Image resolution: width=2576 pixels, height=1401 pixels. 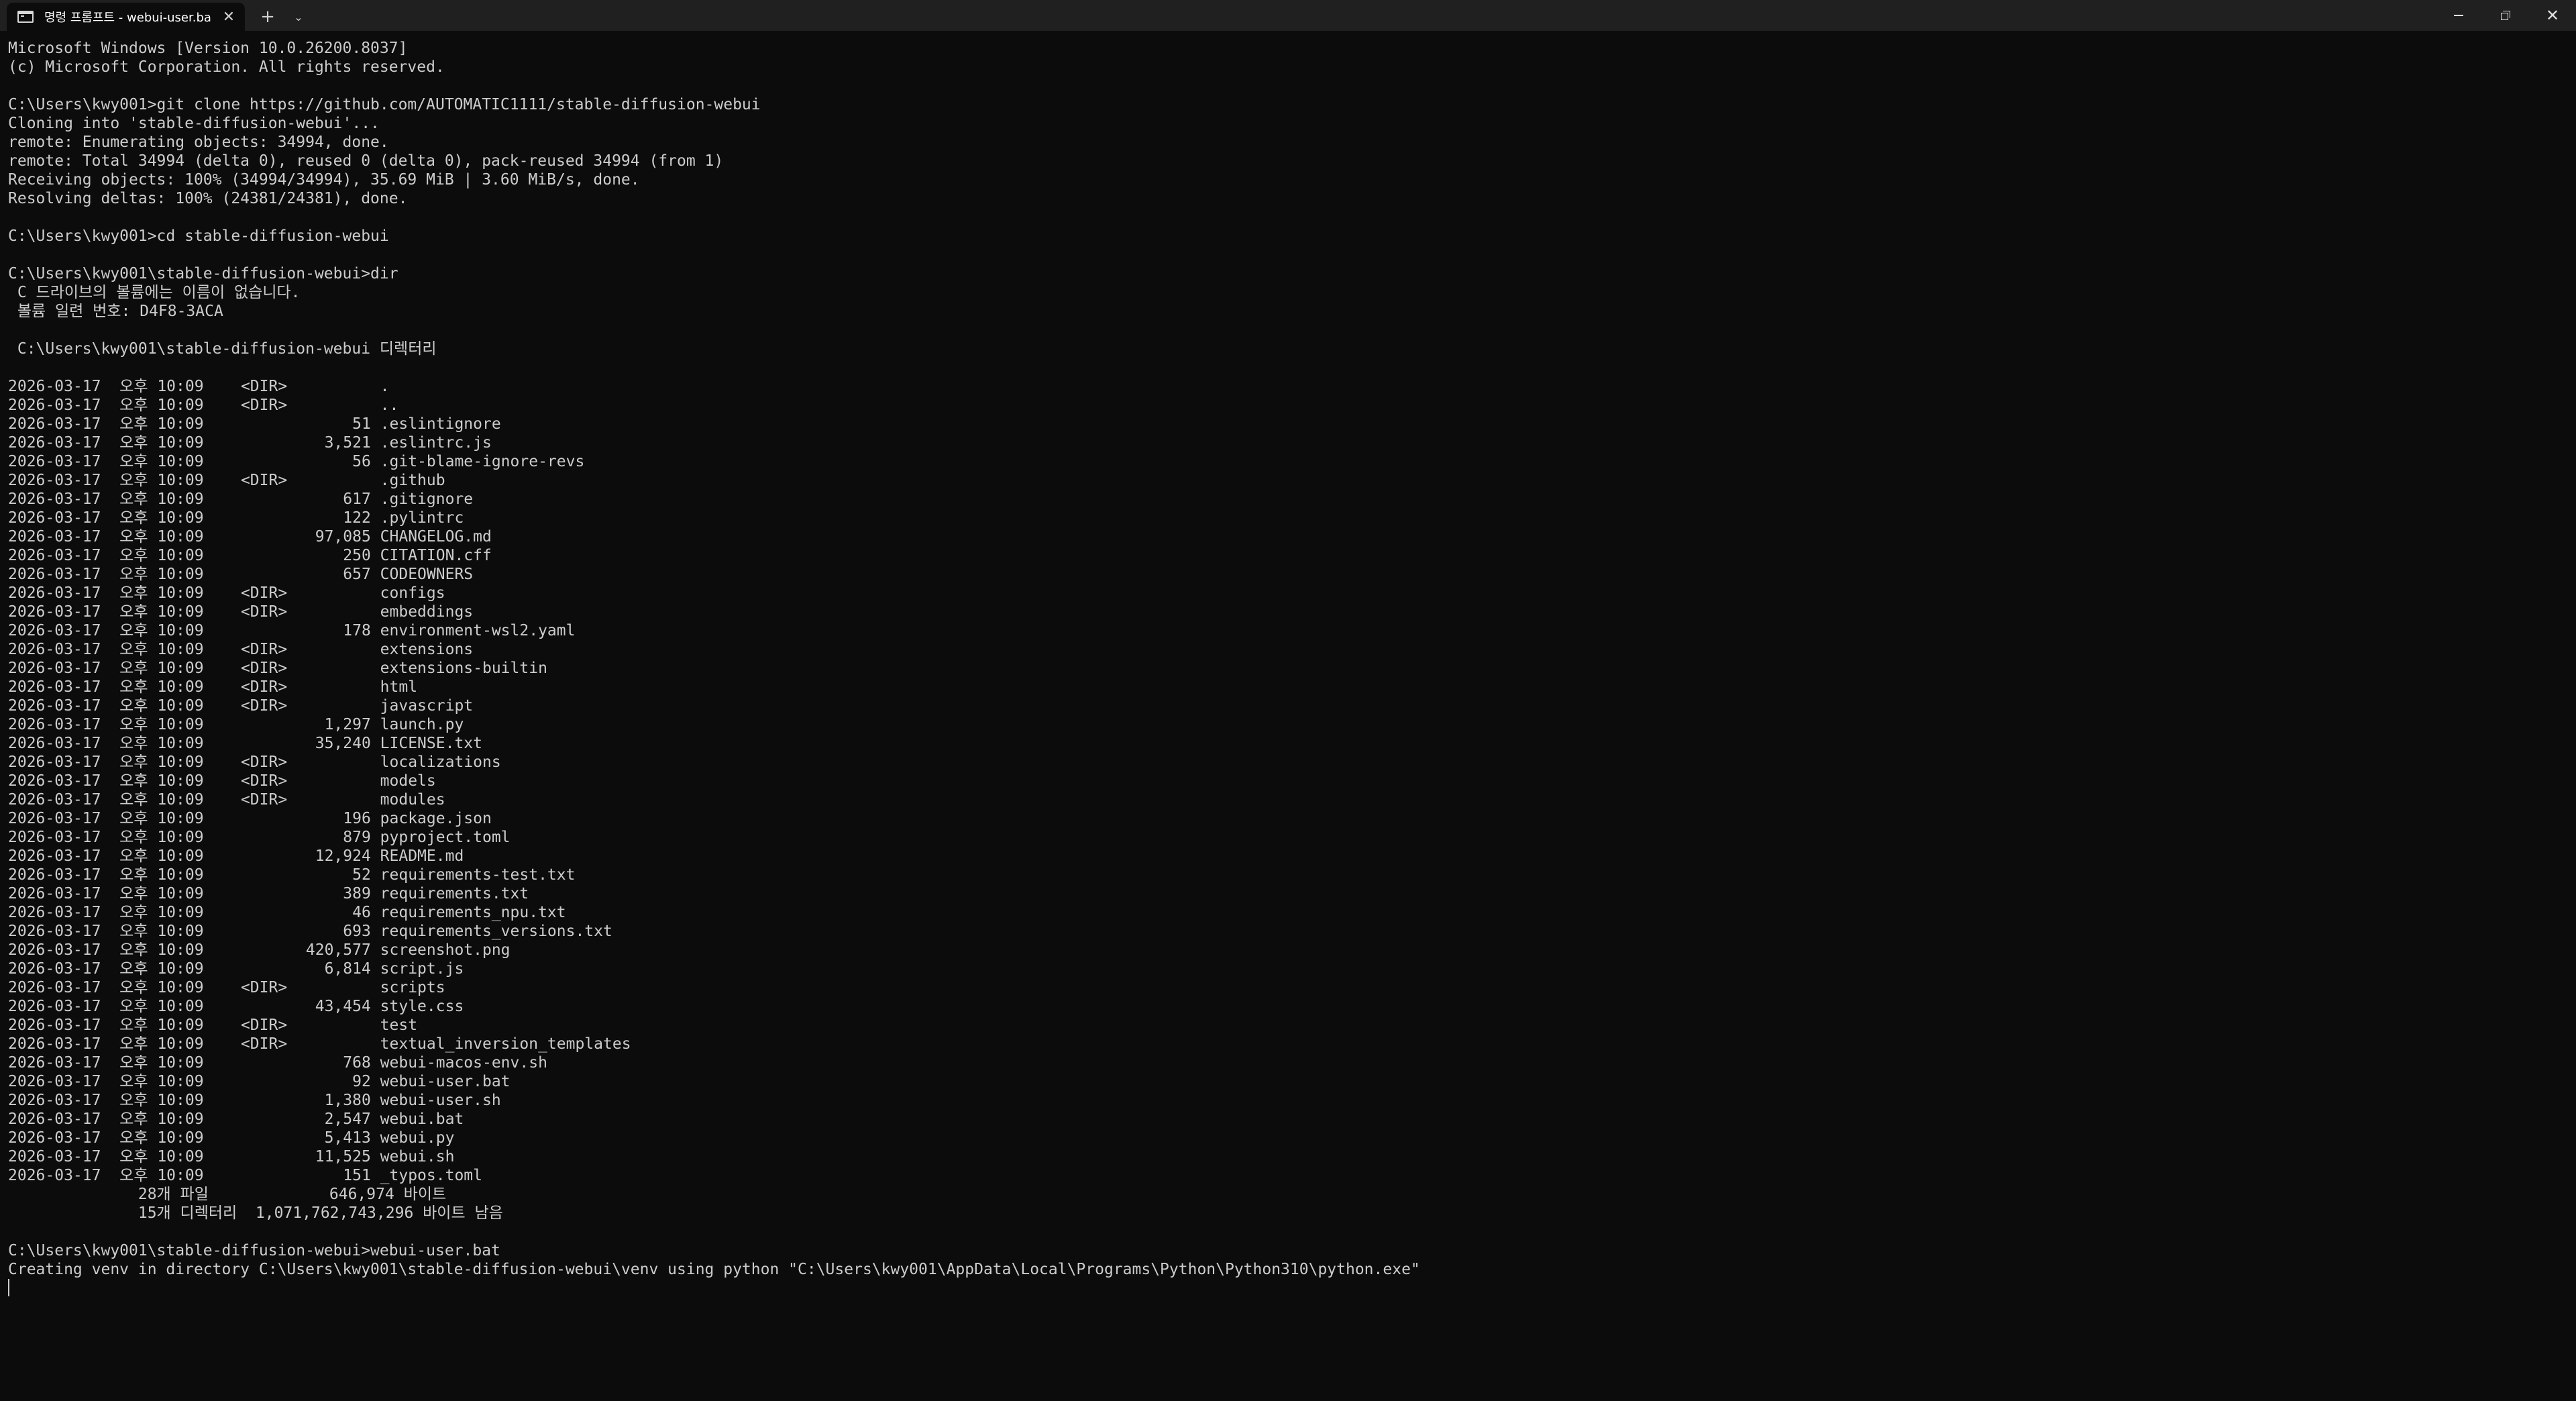 What do you see at coordinates (1288, 15) in the screenshot?
I see `title-bar: 명령 프롬프트 - webui-user.ba ✕ + ⌄ ✕` at bounding box center [1288, 15].